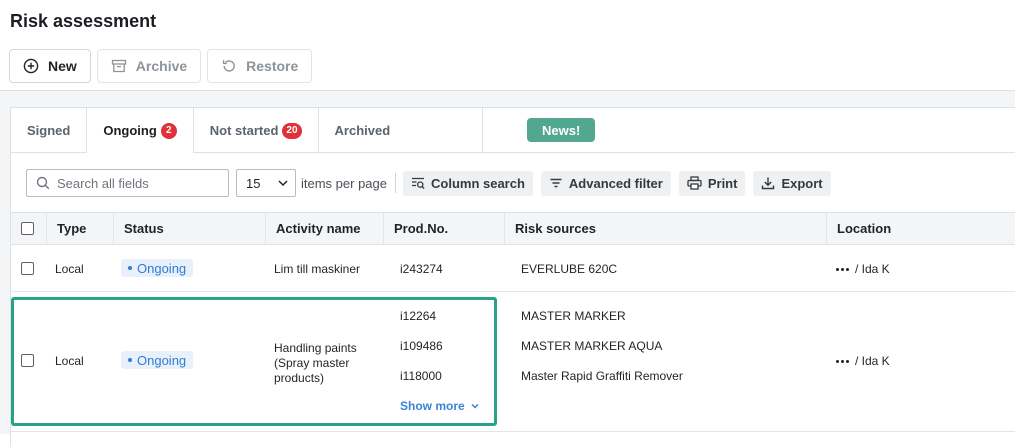 This screenshot has height=447, width=1015. Describe the element at coordinates (266, 183) in the screenshot. I see `per-page-select: 15` at that location.